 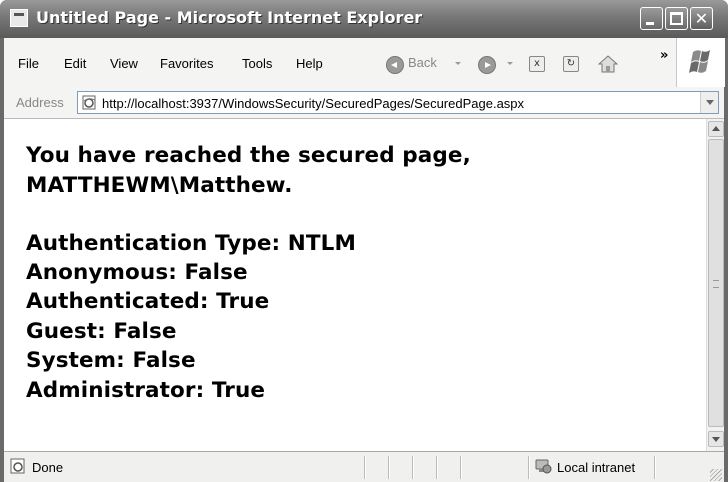 I want to click on menu-help: Help, so click(x=309, y=63).